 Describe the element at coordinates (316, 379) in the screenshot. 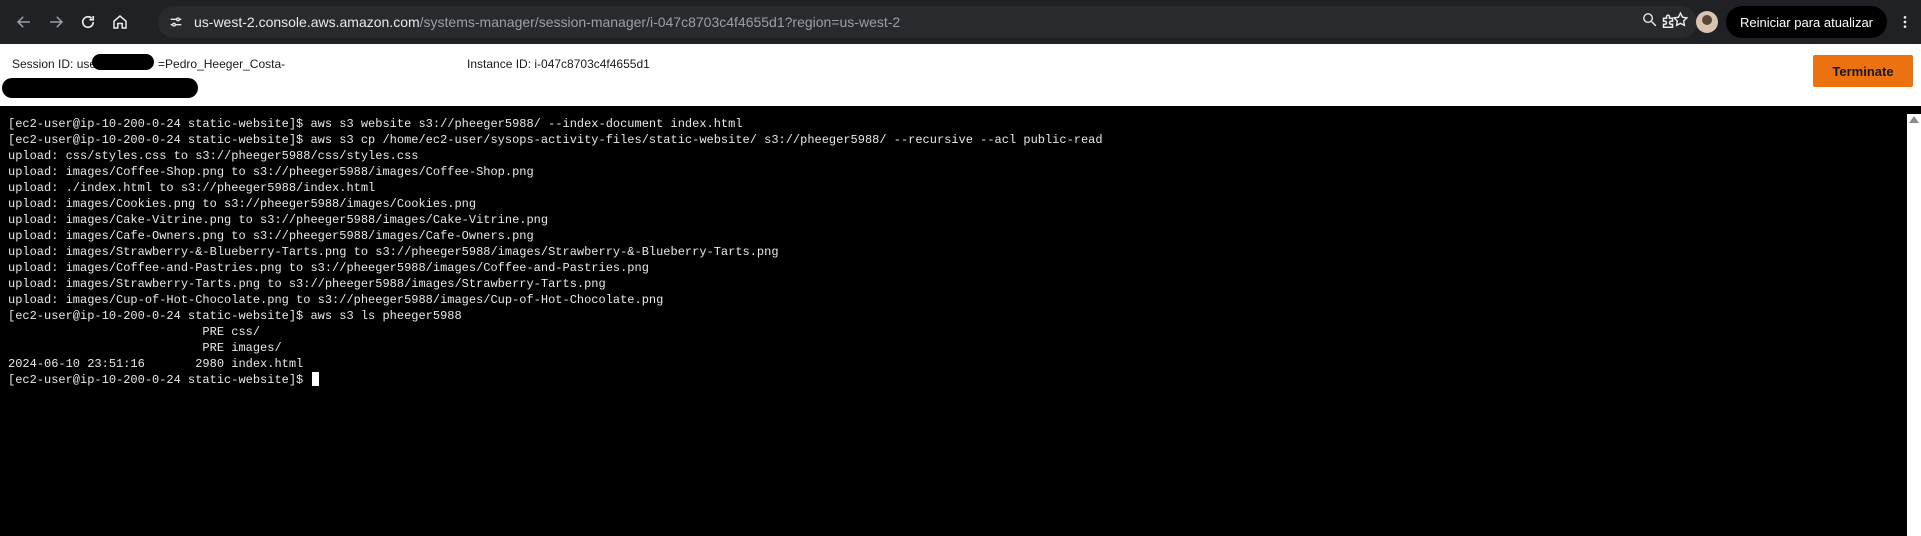

I see `terminal-cursor` at that location.